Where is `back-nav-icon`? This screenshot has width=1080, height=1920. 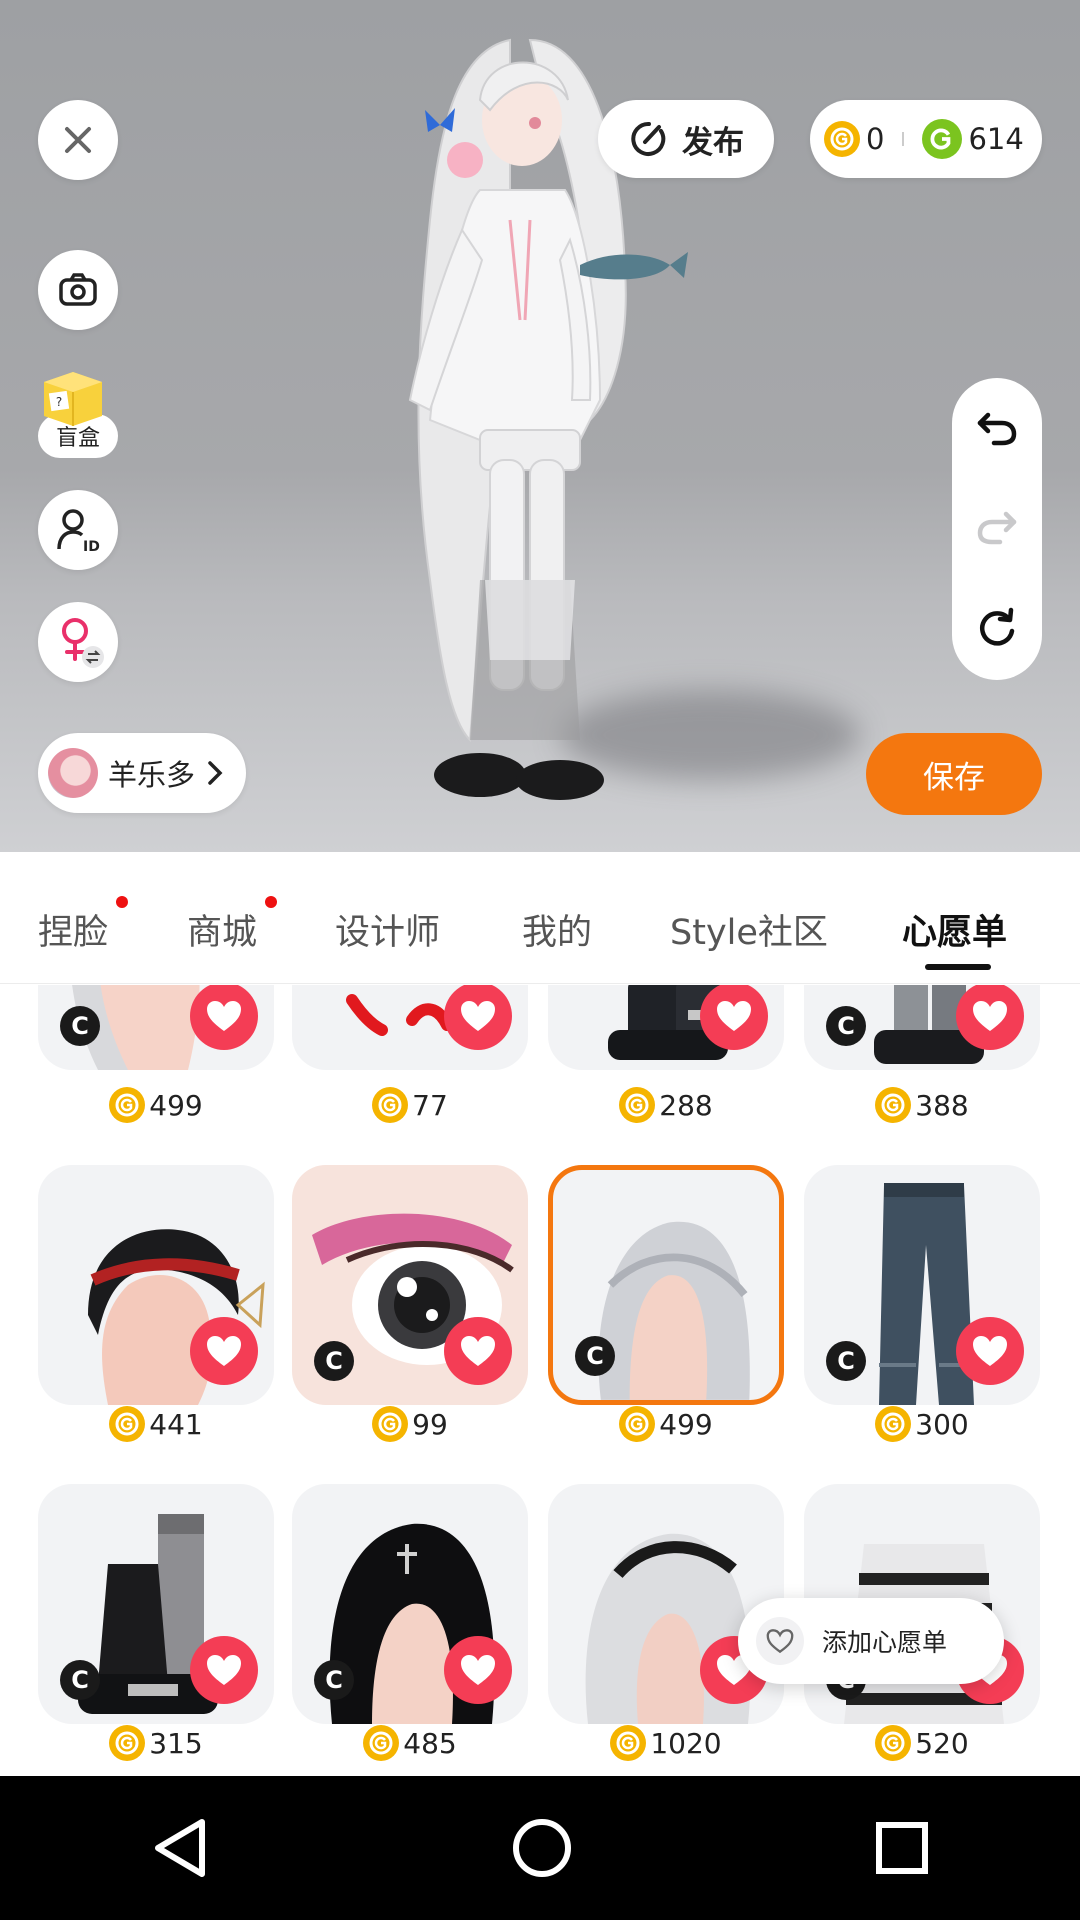 back-nav-icon is located at coordinates (180, 1848).